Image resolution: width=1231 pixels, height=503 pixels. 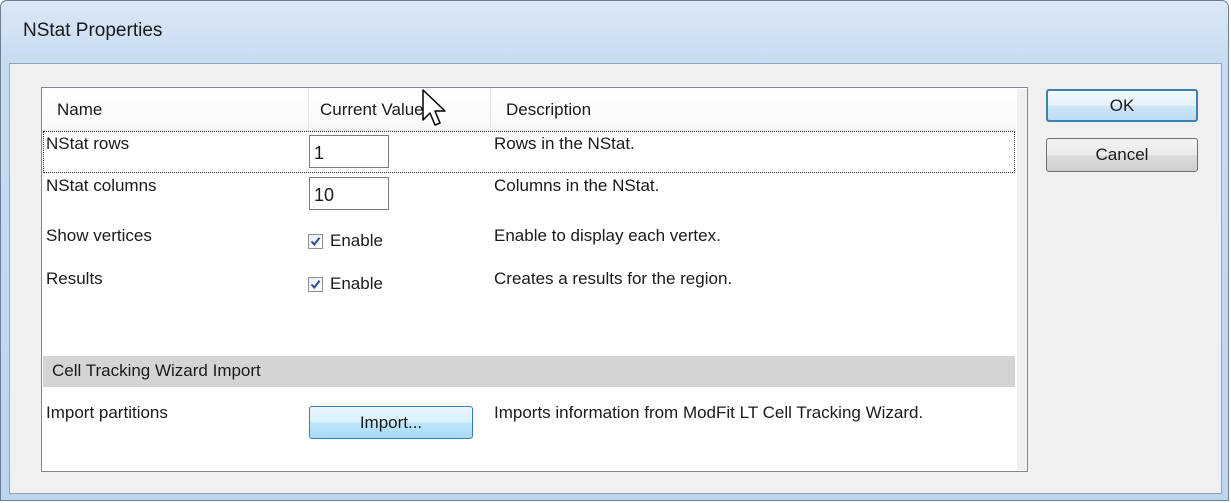 What do you see at coordinates (156, 370) in the screenshot?
I see `group-header-label: Cell Tracking Wizard Import` at bounding box center [156, 370].